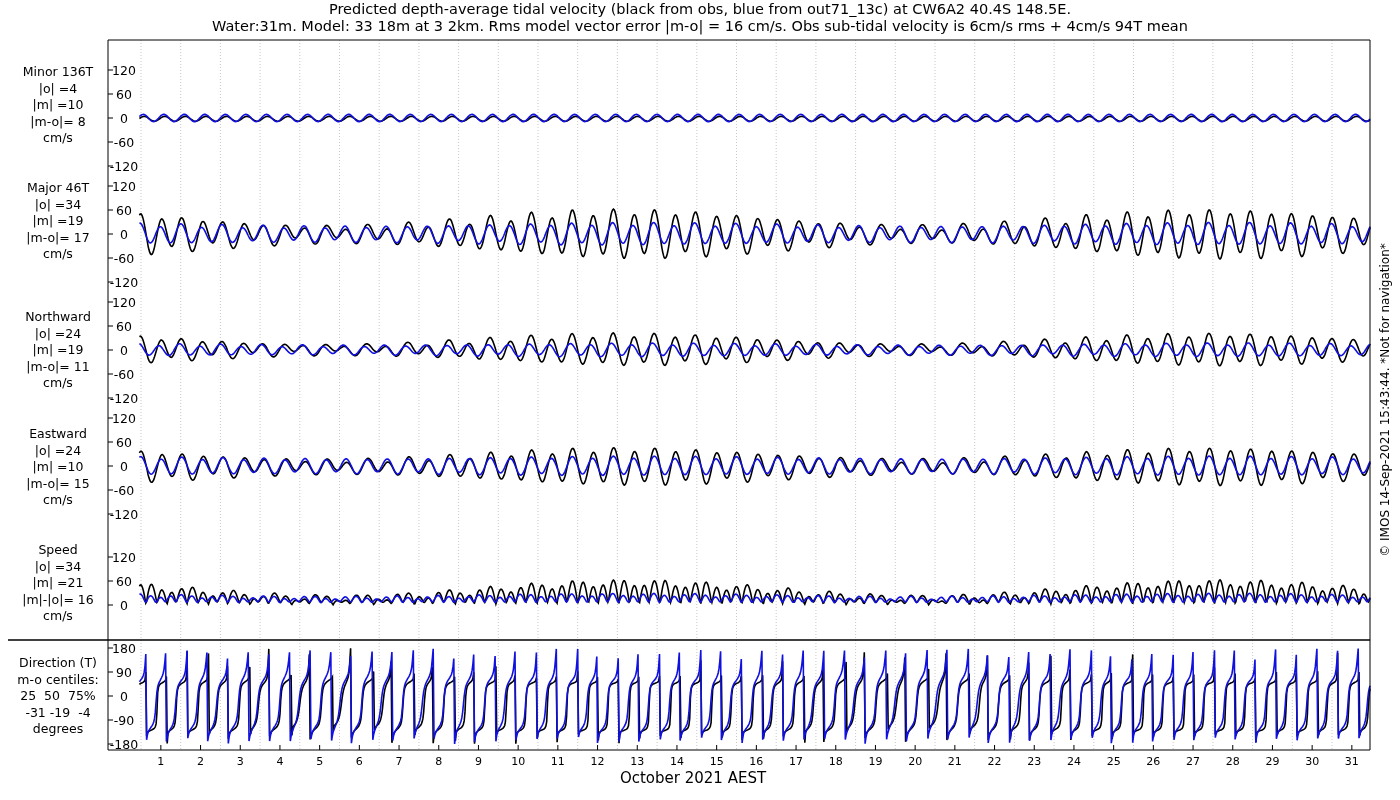 The height and width of the screenshot is (800, 1400). Describe the element at coordinates (693, 778) in the screenshot. I see `x-axis-title: October 2021 AEST` at that location.